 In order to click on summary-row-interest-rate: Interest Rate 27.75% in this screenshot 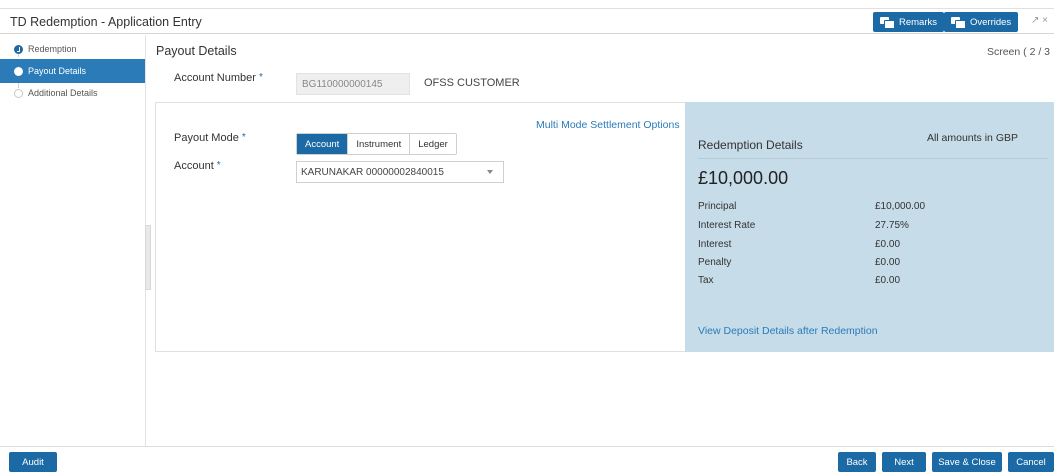, I will do `click(803, 225)`.